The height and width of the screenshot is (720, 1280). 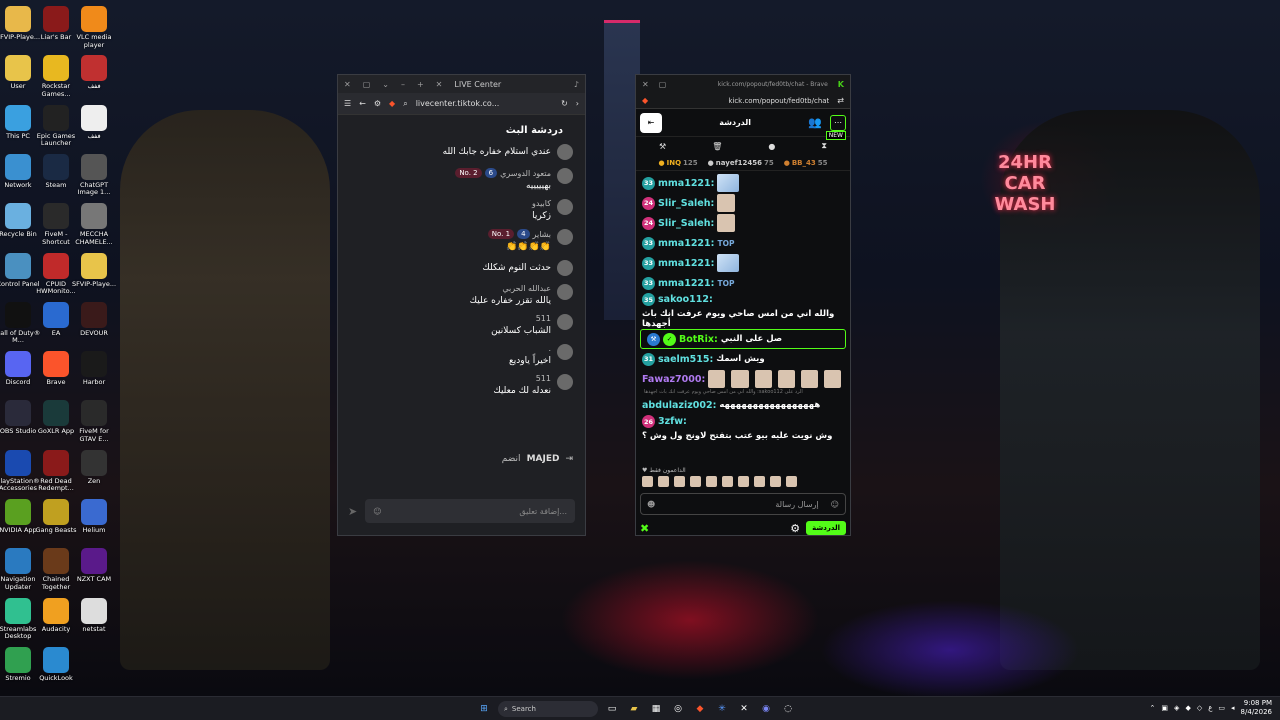 I want to click on emoji-icon: ☺, so click(x=377, y=511).